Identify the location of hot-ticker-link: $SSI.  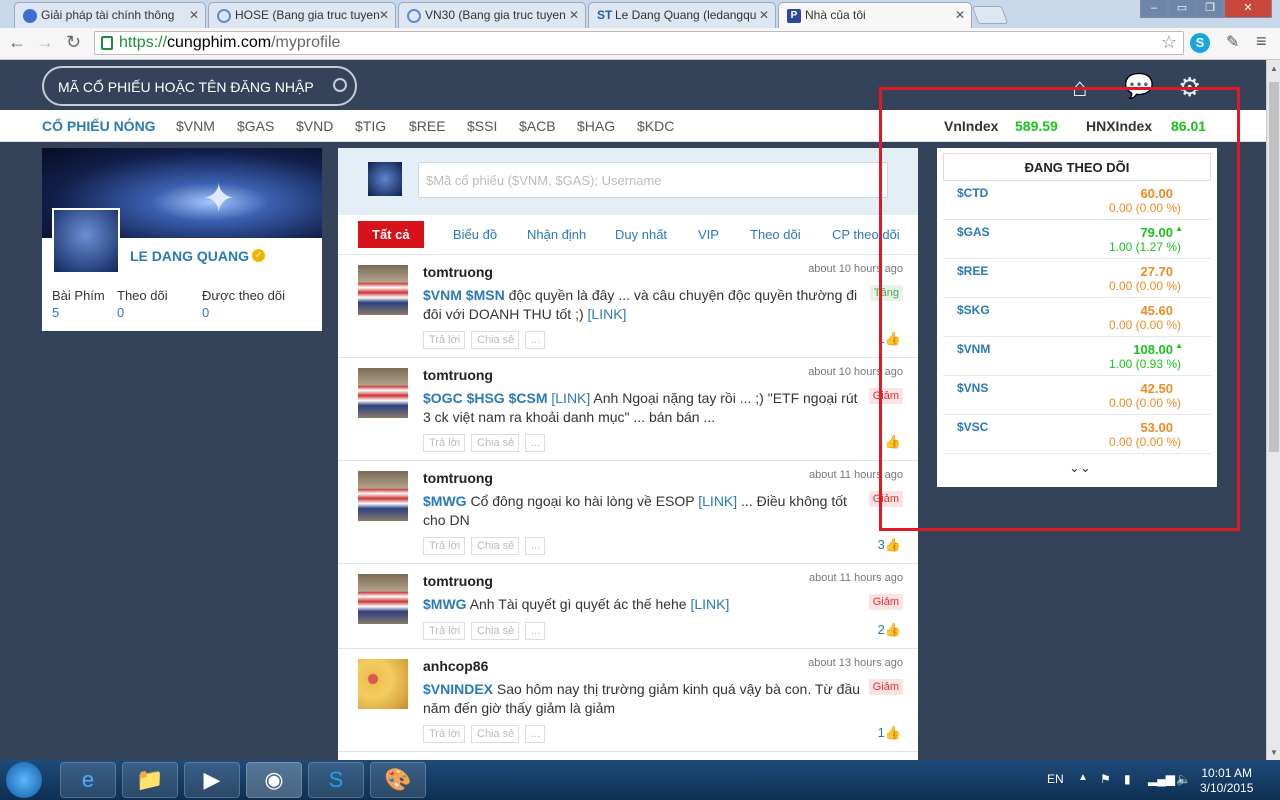
(482, 126).